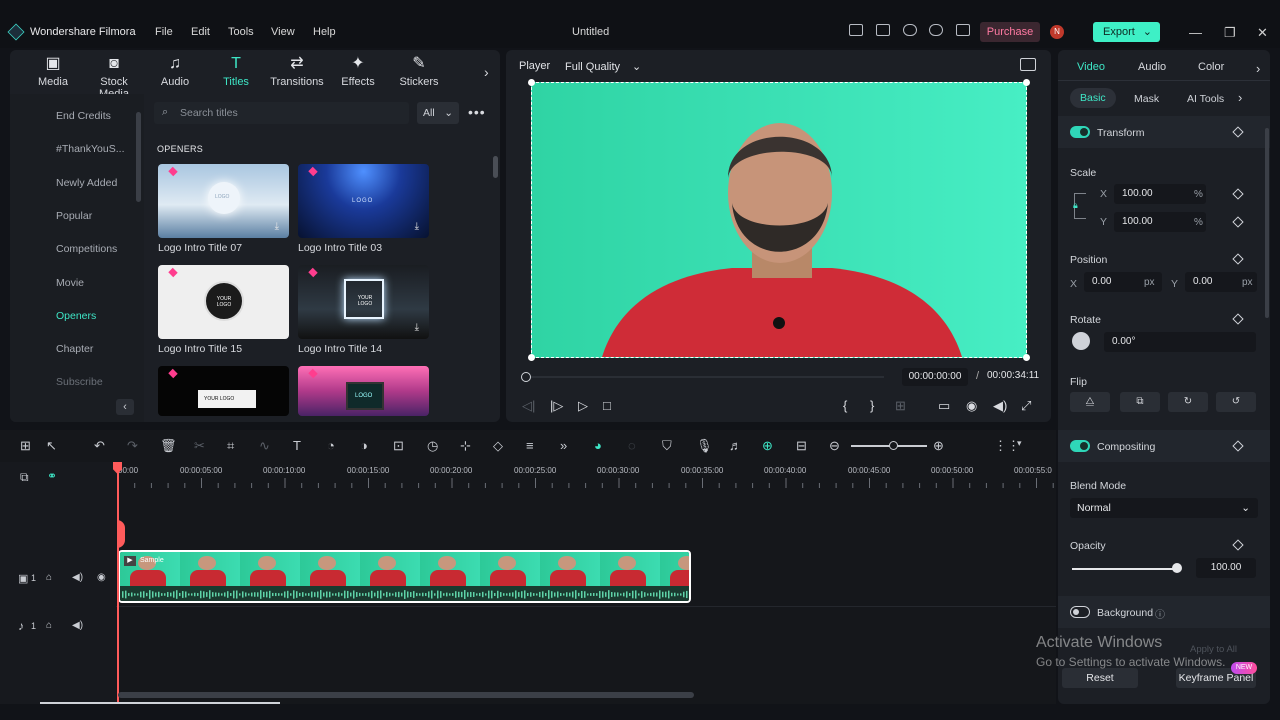 The width and height of the screenshot is (1280, 720). What do you see at coordinates (199, 446) in the screenshot?
I see `cut-icon: ✂` at bounding box center [199, 446].